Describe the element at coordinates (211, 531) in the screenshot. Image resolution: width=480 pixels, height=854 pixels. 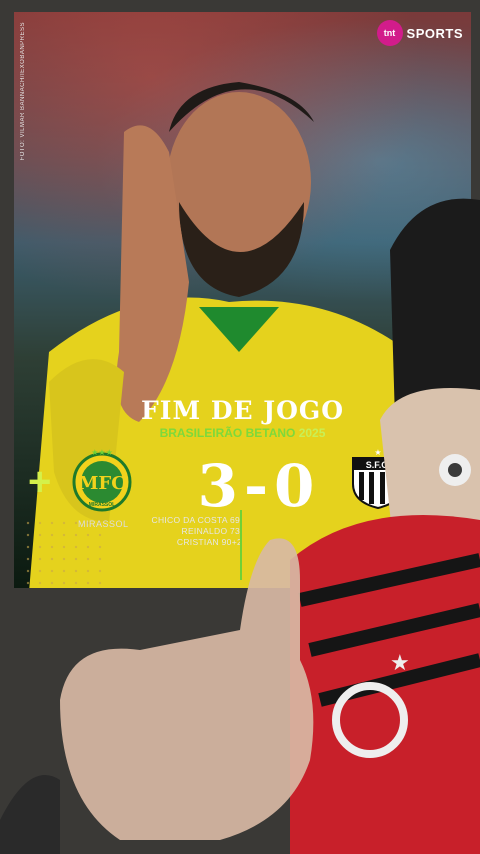
I see `scorer-item: REINALDO 73'` at that location.